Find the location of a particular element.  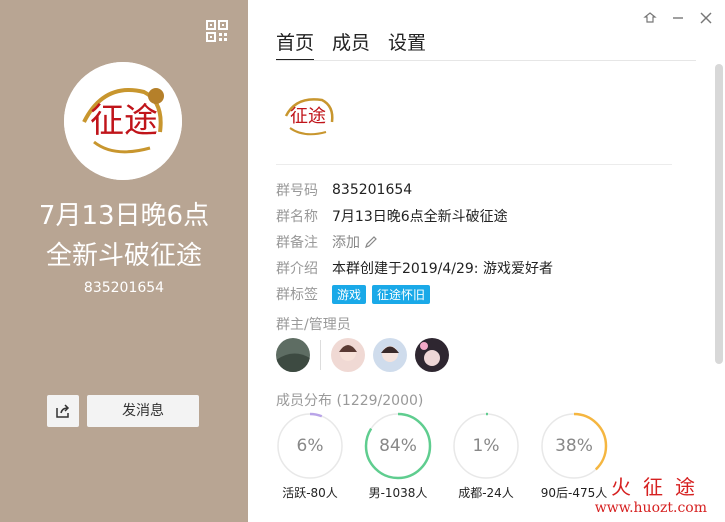

logo-text: 征途 is located at coordinates (308, 116).